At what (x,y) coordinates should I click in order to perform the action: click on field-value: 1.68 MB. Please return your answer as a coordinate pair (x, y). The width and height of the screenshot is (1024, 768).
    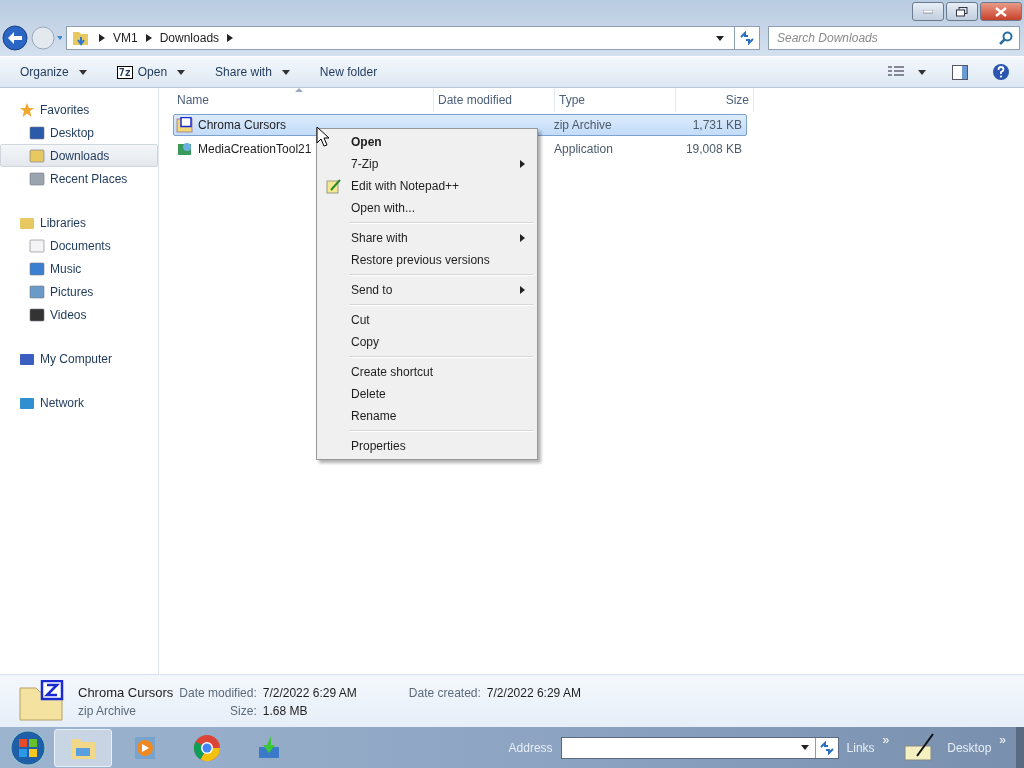
    Looking at the image, I should click on (285, 710).